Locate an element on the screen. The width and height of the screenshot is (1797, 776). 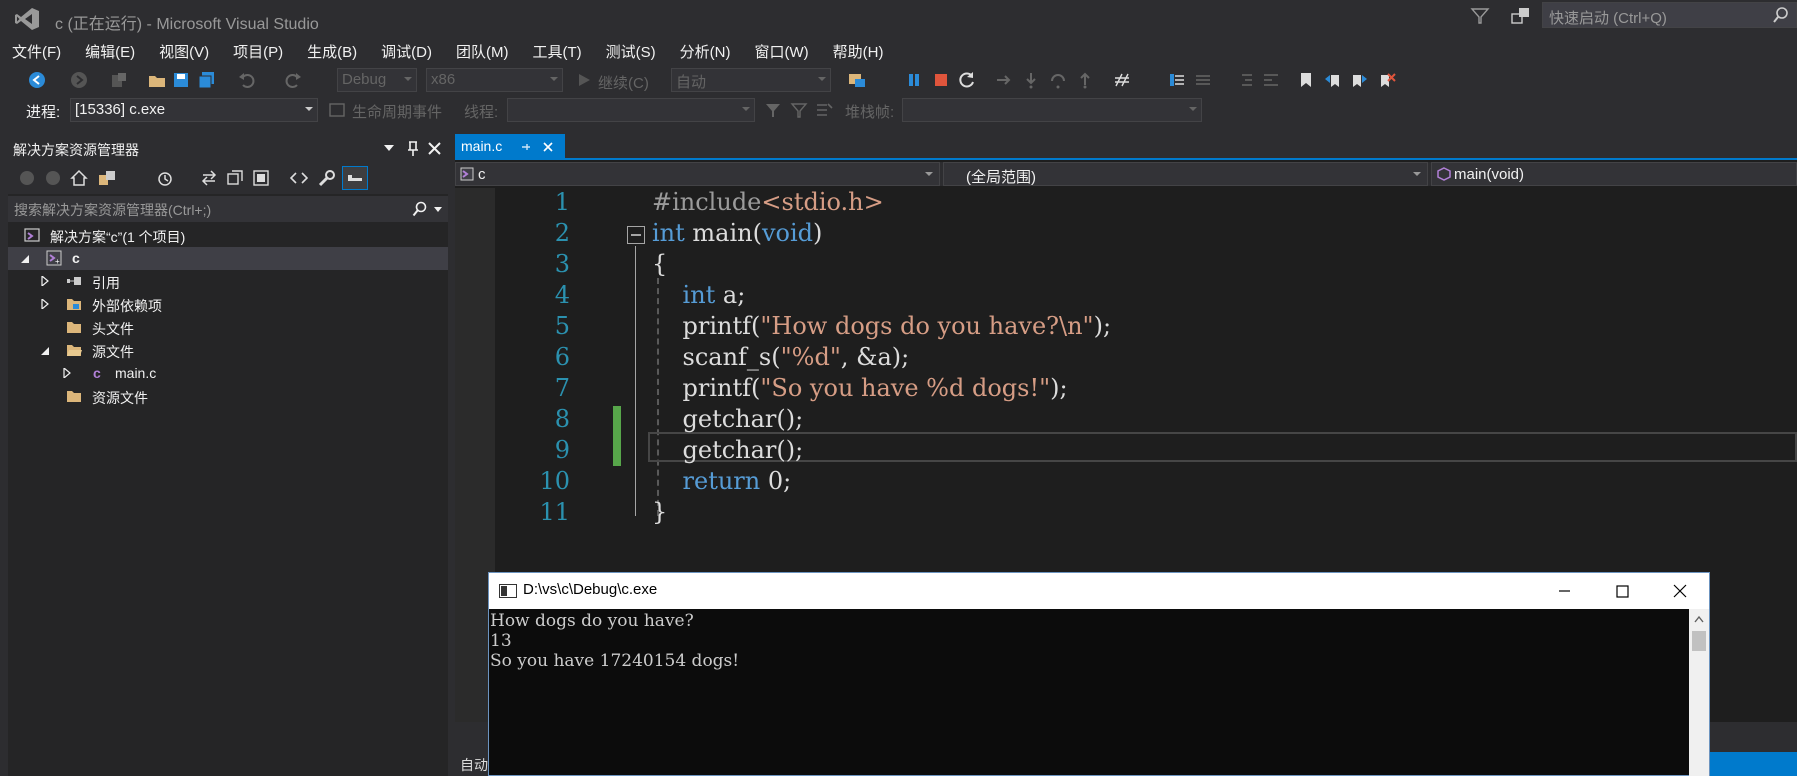
menu-team: 团队(M) is located at coordinates (482, 51).